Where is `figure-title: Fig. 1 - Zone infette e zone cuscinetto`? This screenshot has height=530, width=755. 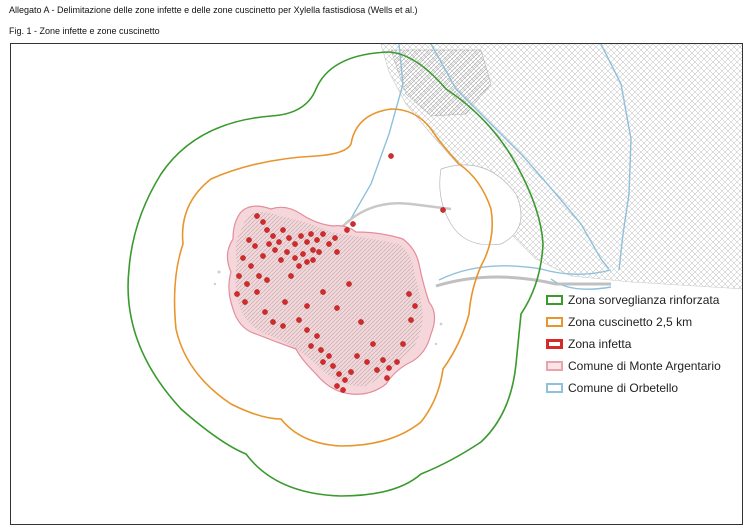 figure-title: Fig. 1 - Zone infette e zone cuscinetto is located at coordinates (84, 31).